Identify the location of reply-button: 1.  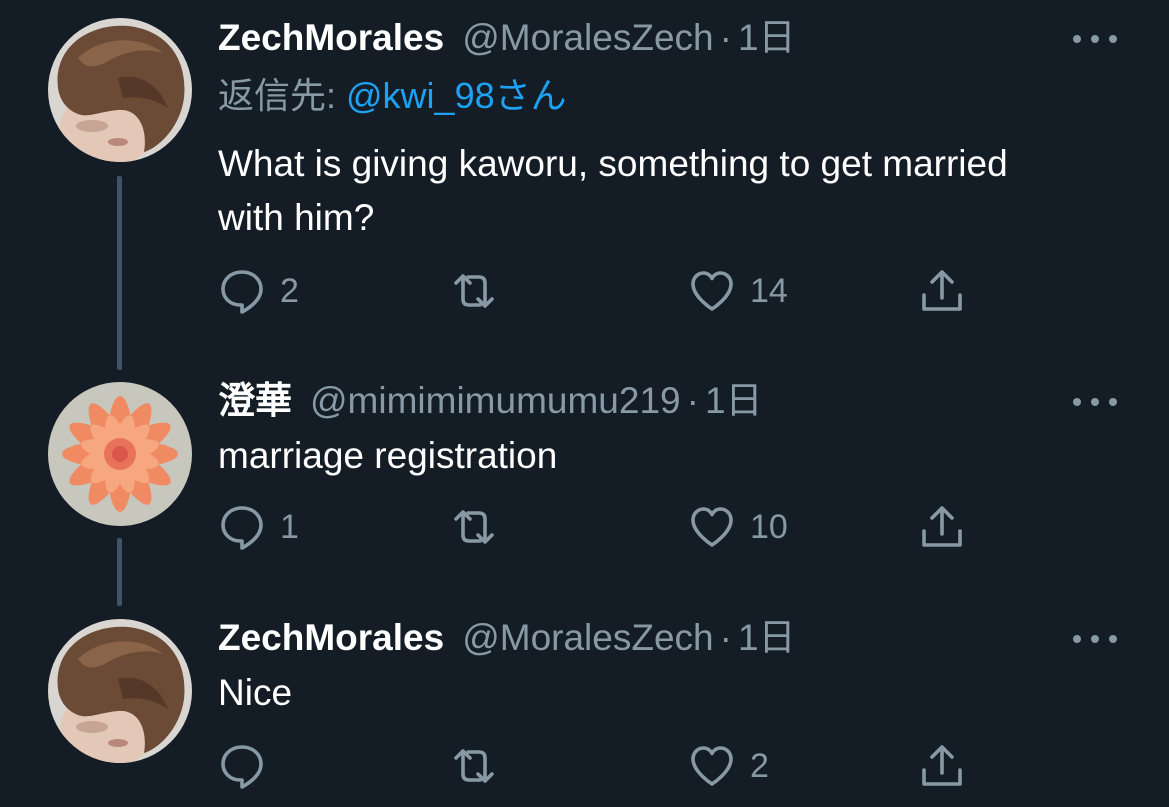
(258, 527).